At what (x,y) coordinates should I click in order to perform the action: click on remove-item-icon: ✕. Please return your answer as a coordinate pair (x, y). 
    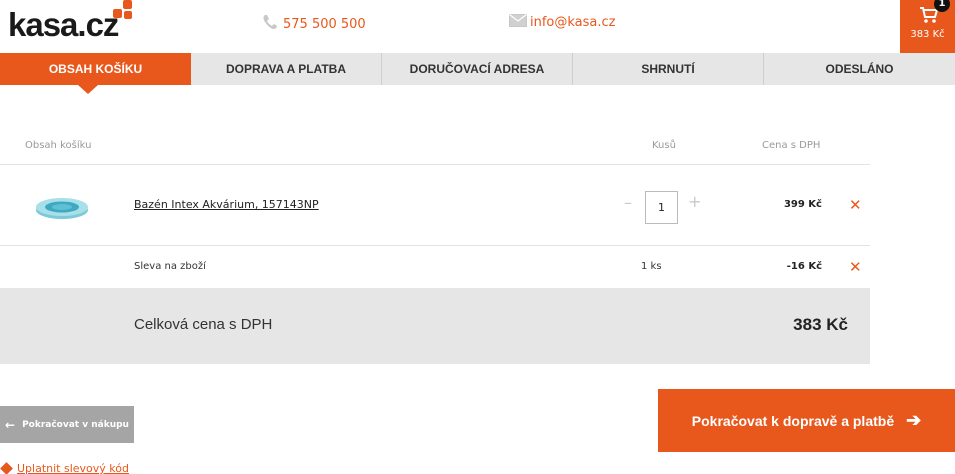
    Looking at the image, I should click on (855, 205).